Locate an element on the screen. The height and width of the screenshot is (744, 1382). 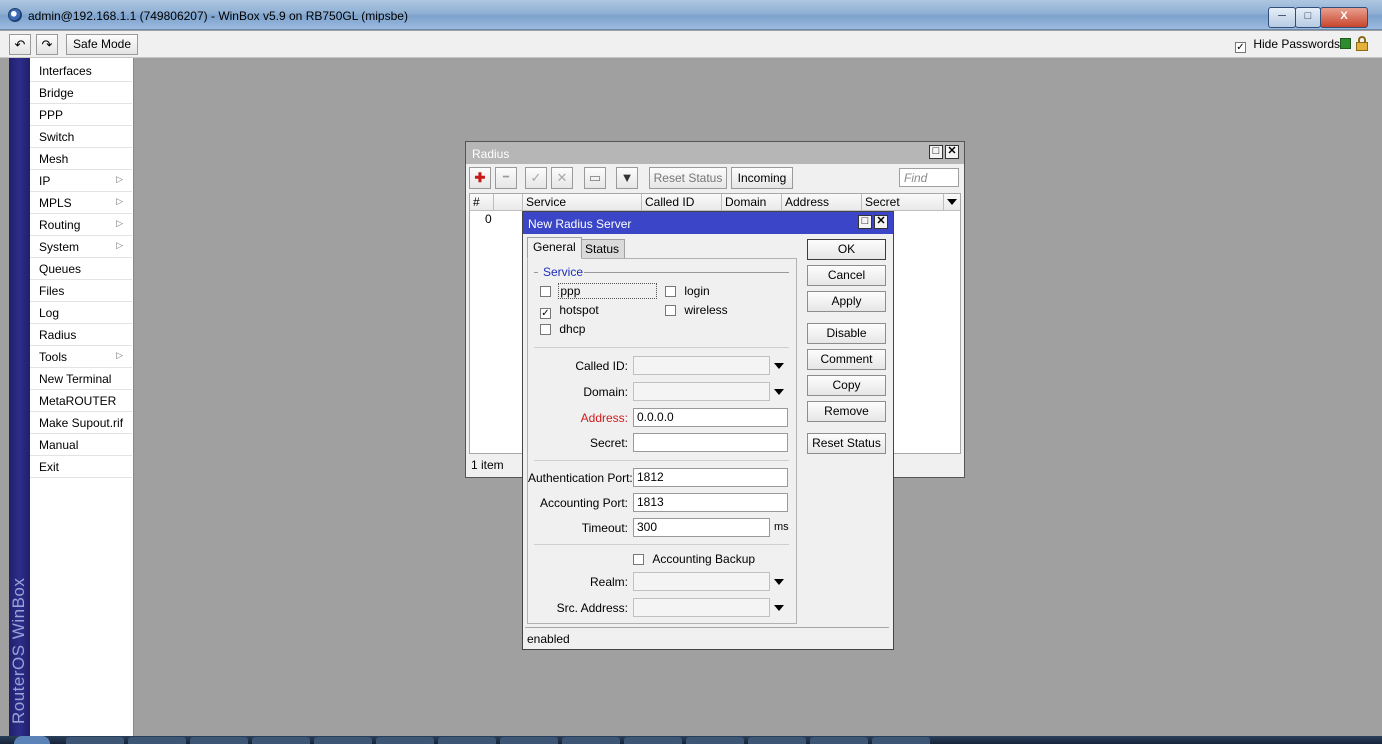
domain-field is located at coordinates (701, 391).